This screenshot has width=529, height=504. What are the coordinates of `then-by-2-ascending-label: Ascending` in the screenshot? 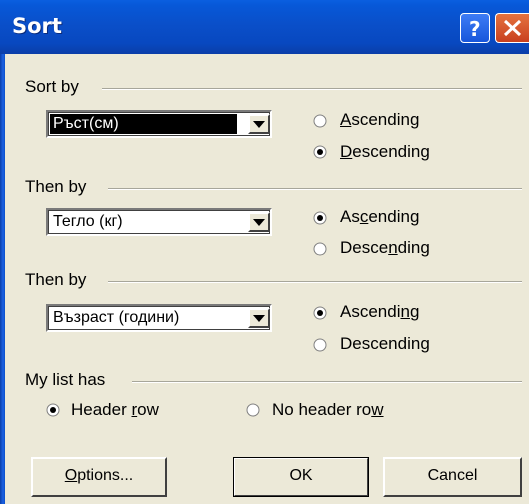 It's located at (380, 311).